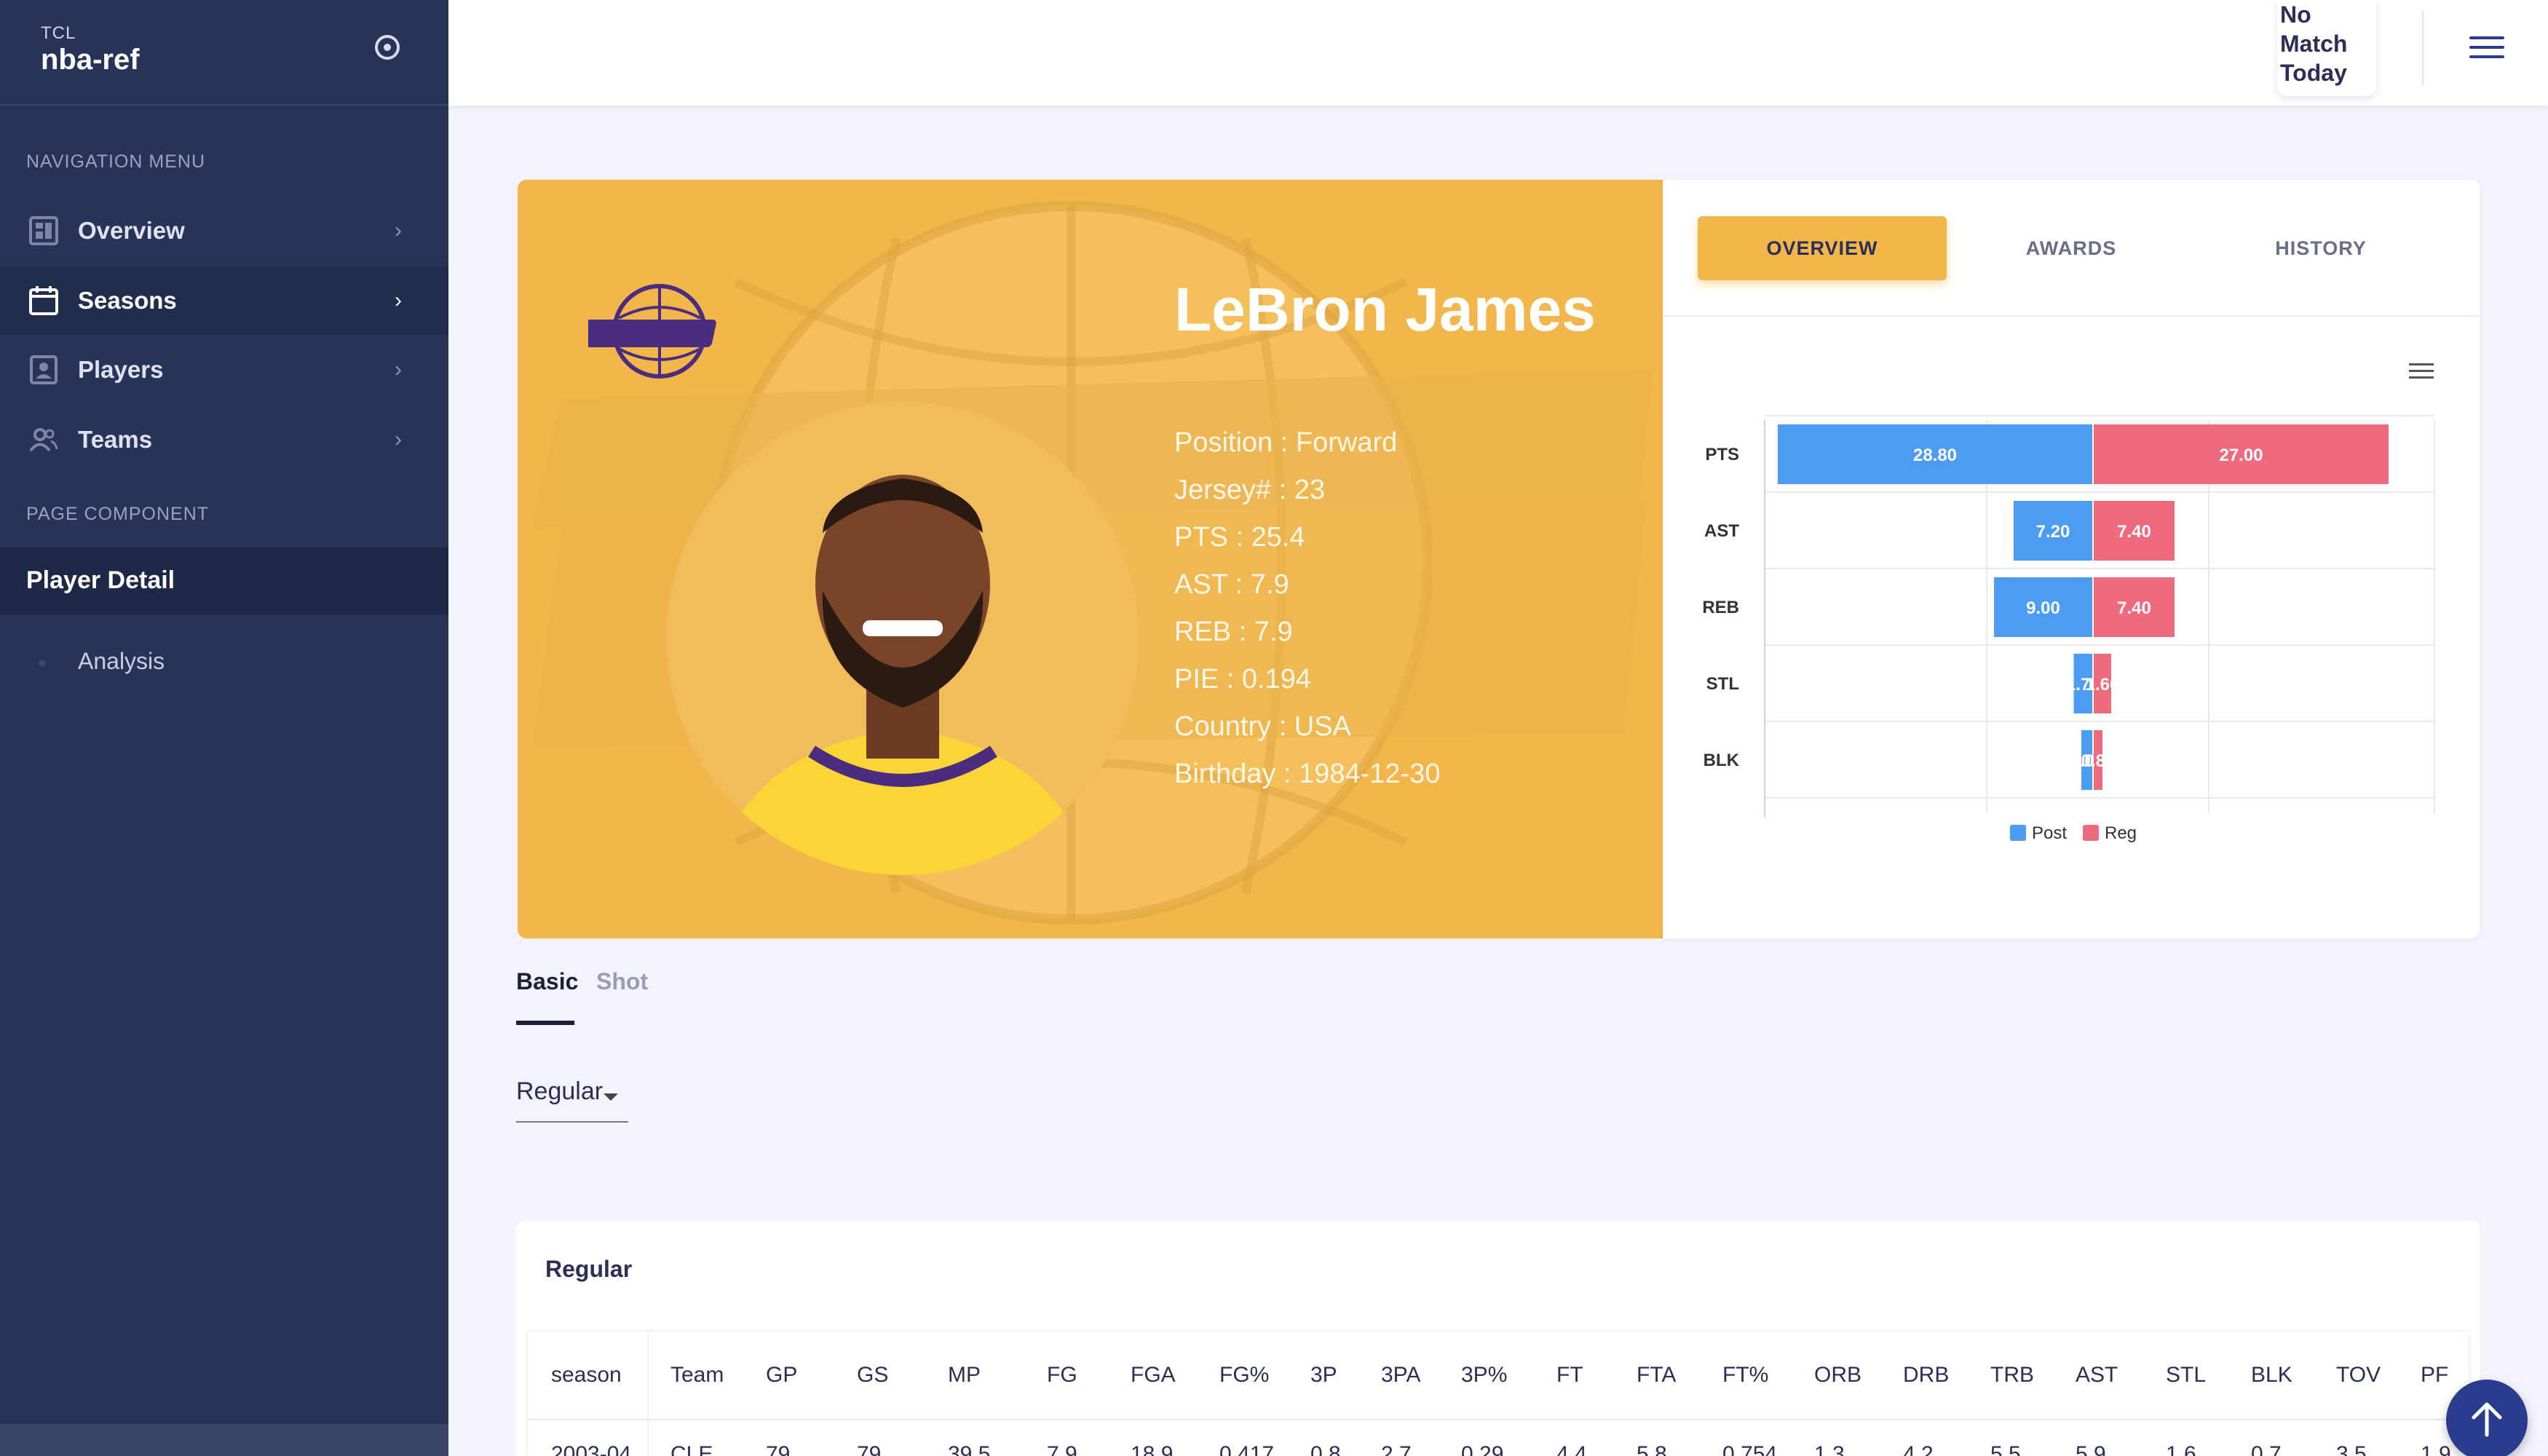  Describe the element at coordinates (1722, 760) in the screenshot. I see `category-label: BLK` at that location.